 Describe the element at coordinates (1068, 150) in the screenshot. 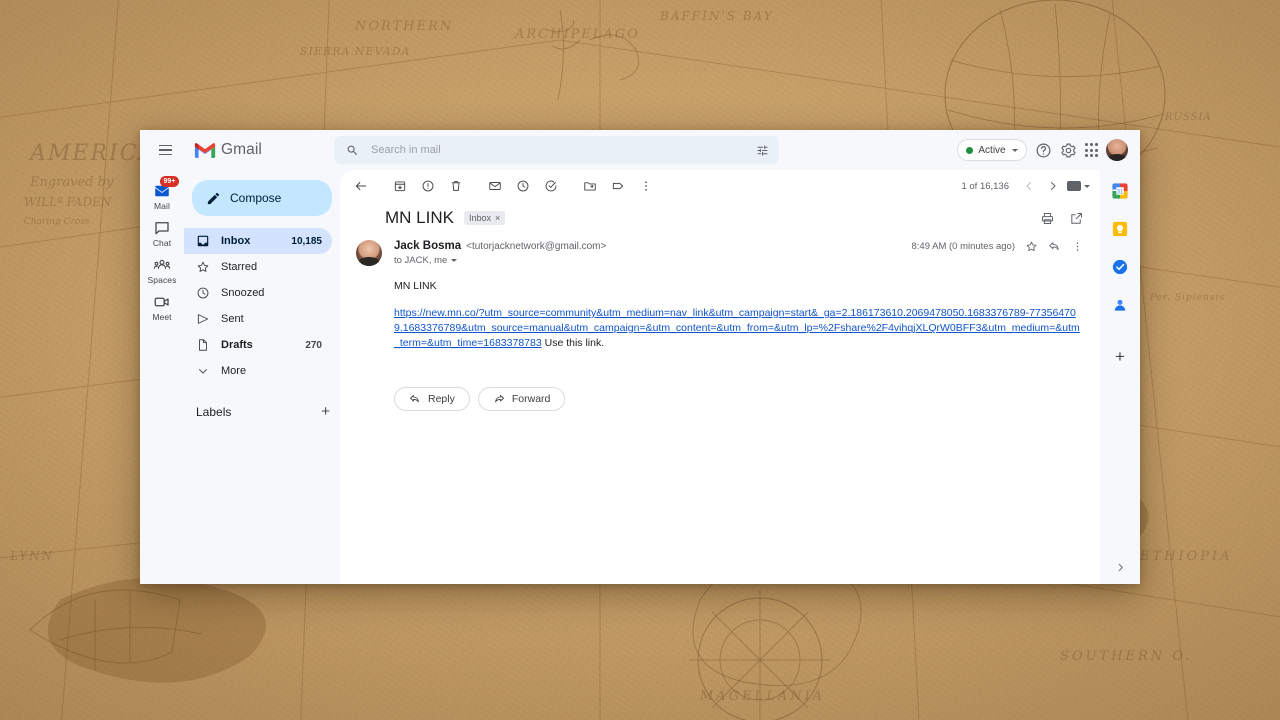

I see `gear-icon` at that location.